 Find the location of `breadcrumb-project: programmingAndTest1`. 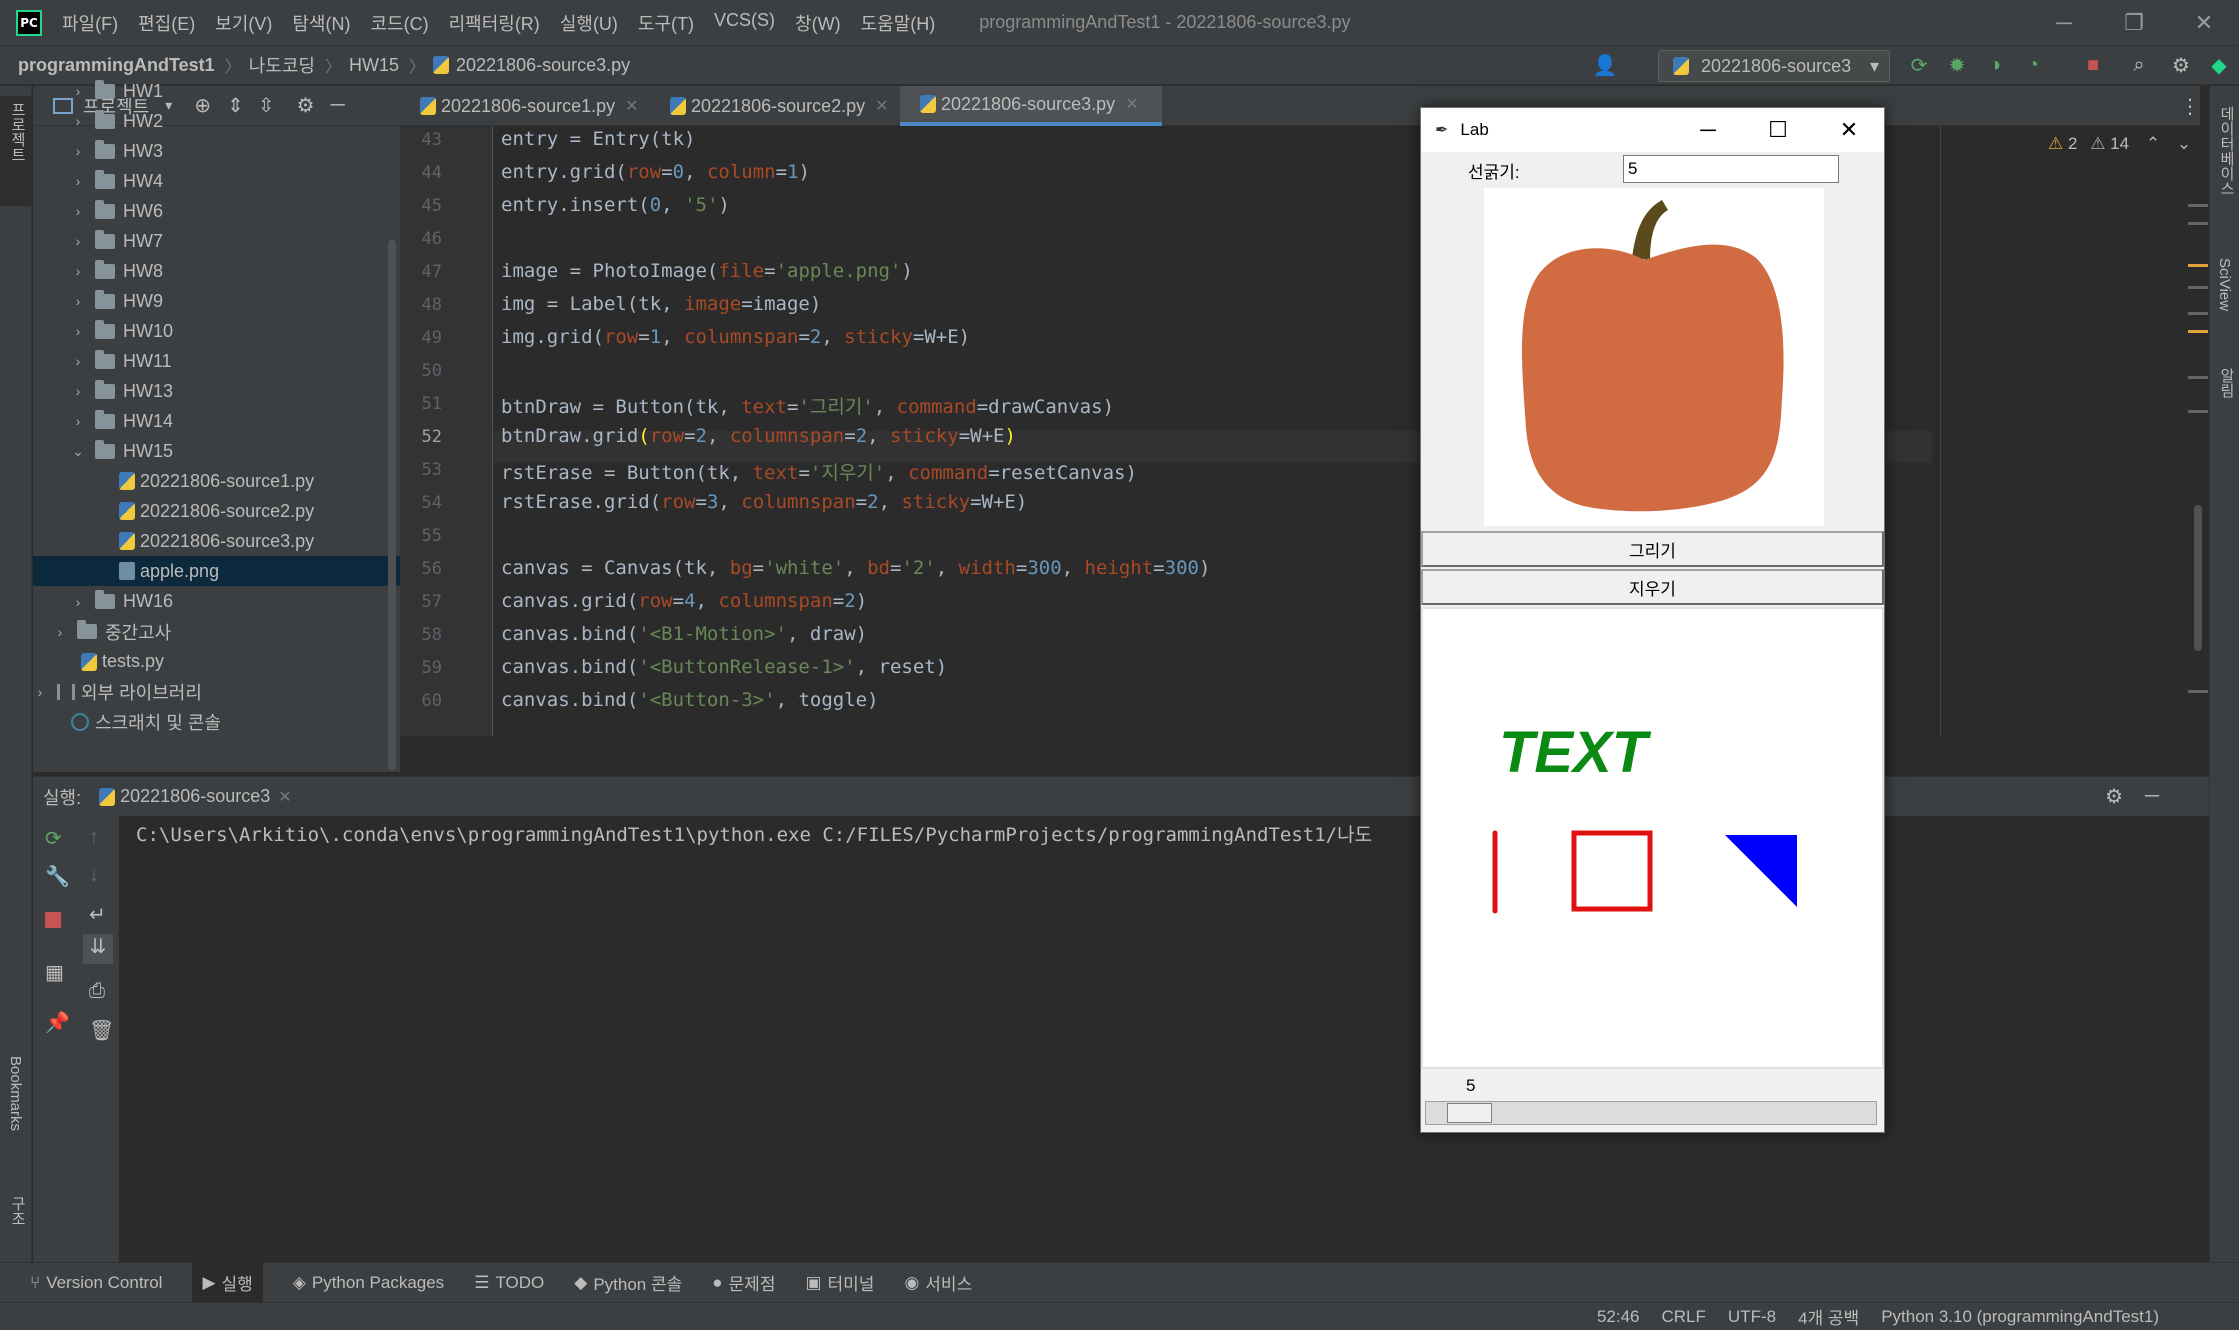

breadcrumb-project: programmingAndTest1 is located at coordinates (107, 65).